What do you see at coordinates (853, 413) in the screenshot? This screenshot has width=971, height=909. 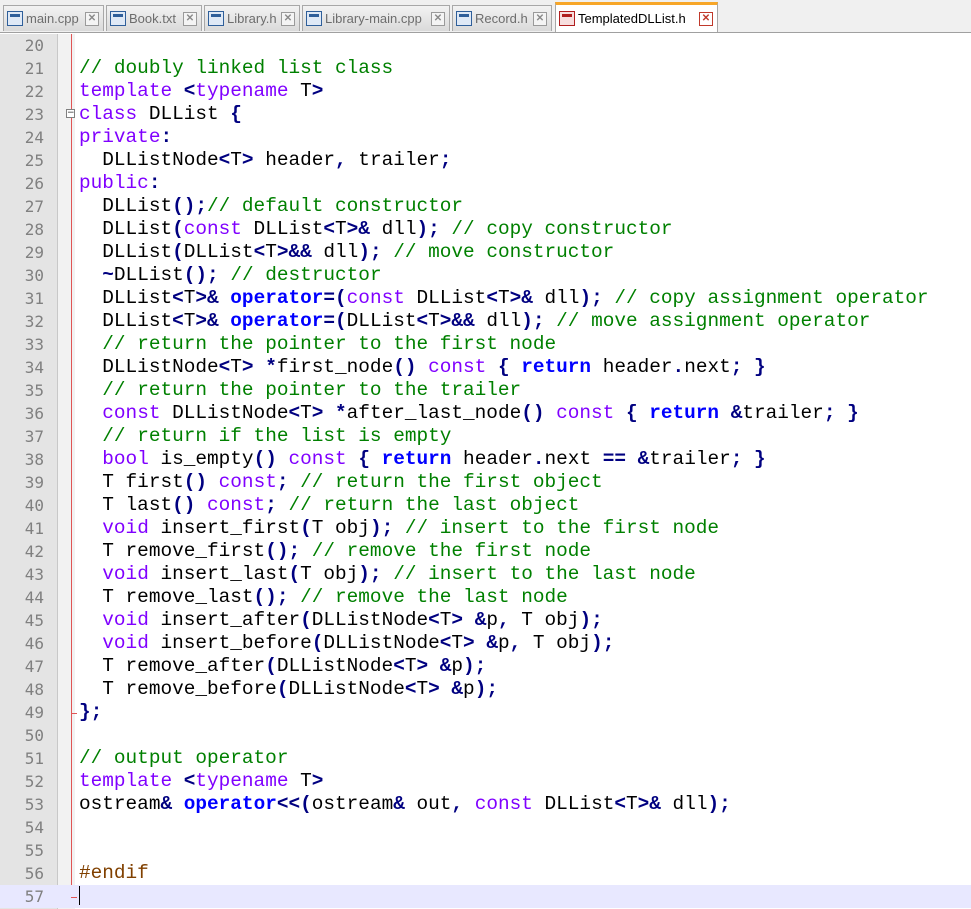 I see `operator-token: }` at bounding box center [853, 413].